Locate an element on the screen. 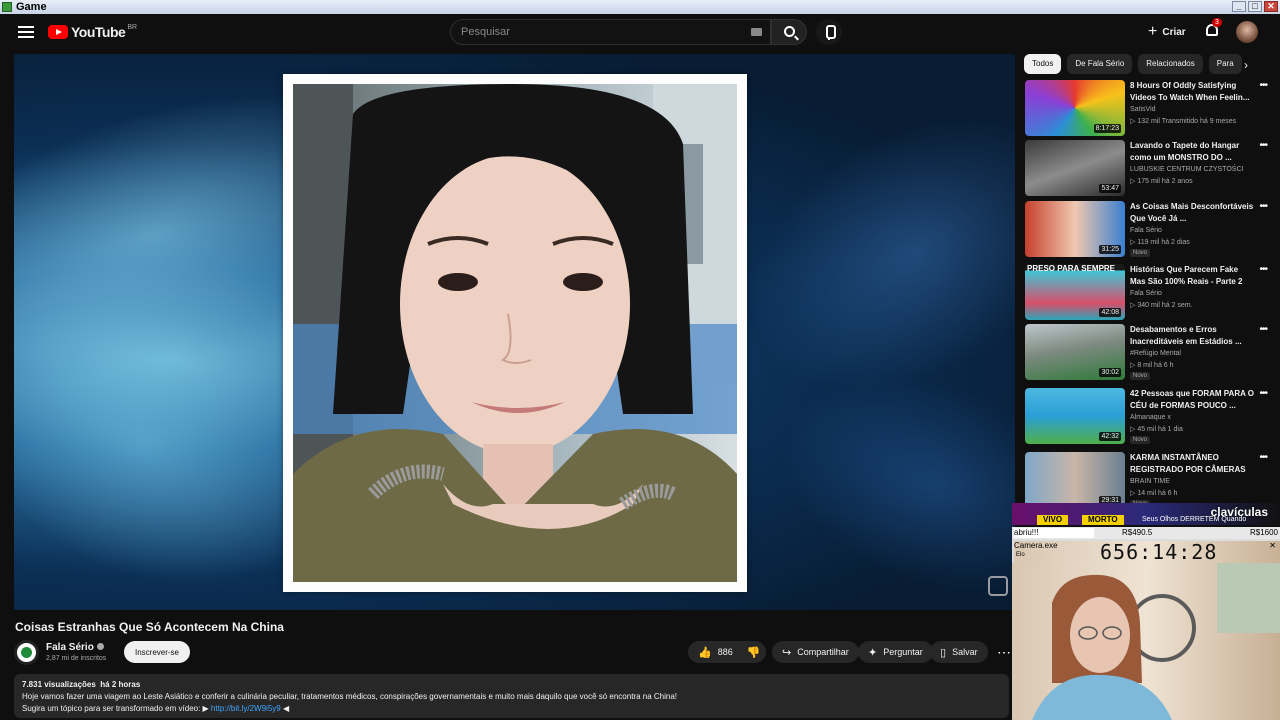 This screenshot has width=1280, height=720. hamburger-menu-icon is located at coordinates (26, 32).